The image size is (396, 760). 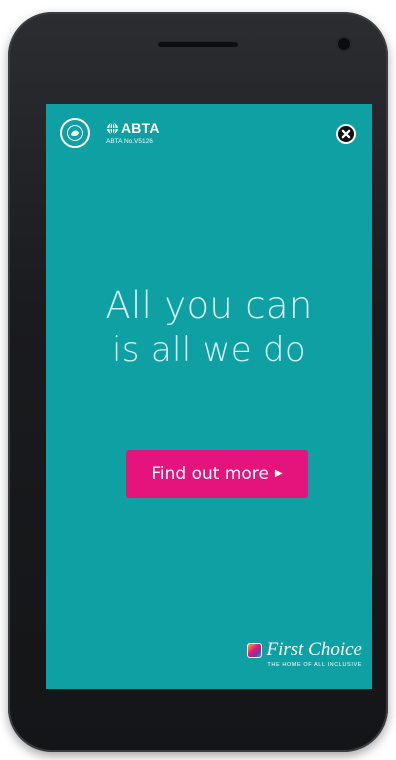 What do you see at coordinates (75, 133) in the screenshot?
I see `certification-seal-icon` at bounding box center [75, 133].